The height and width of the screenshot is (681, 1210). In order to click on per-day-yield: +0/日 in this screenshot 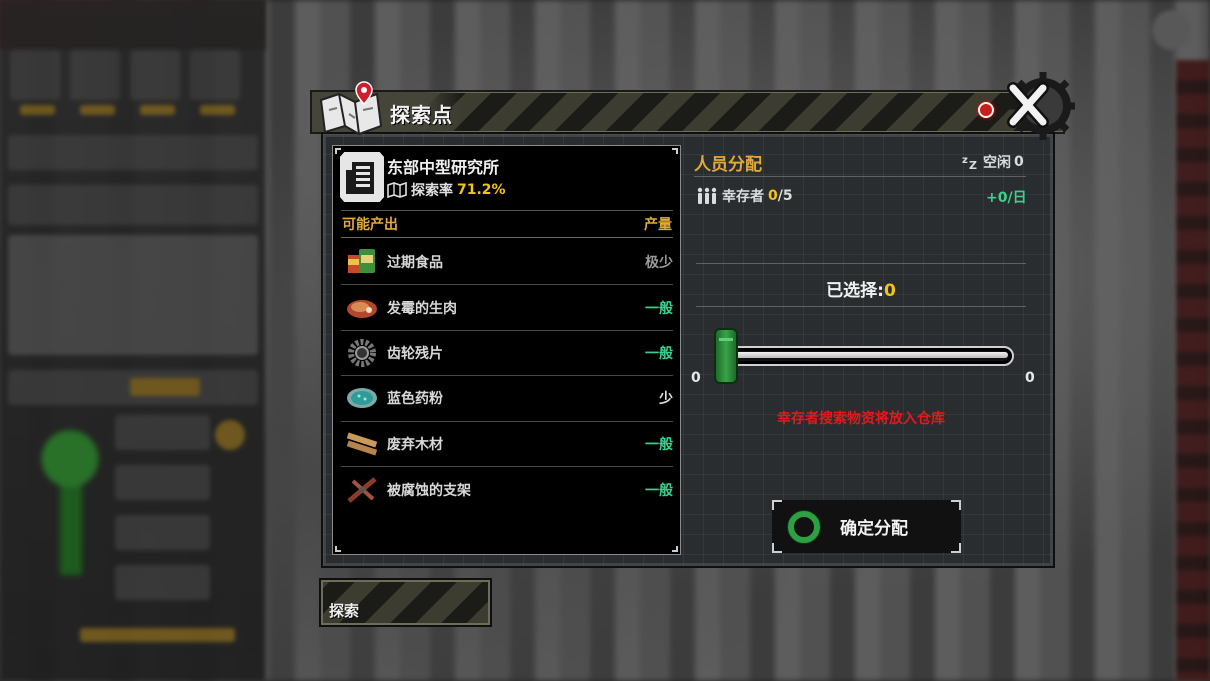, I will do `click(1006, 198)`.